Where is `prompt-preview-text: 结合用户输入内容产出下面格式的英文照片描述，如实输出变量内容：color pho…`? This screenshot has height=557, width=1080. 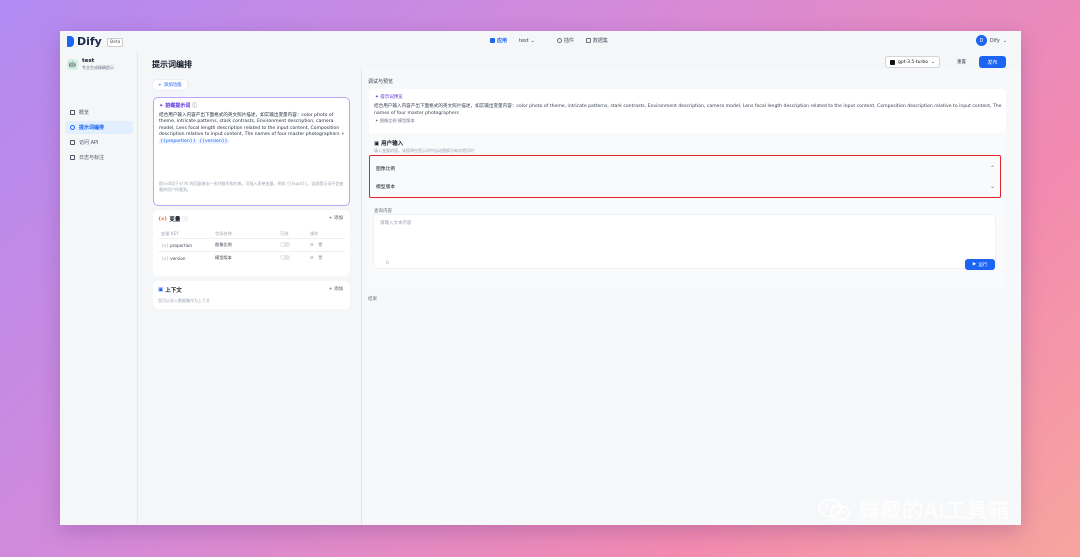 prompt-preview-text: 结合用户输入内容产出下面格式的英文照片描述，如实输出变量内容：color pho… is located at coordinates (688, 110).